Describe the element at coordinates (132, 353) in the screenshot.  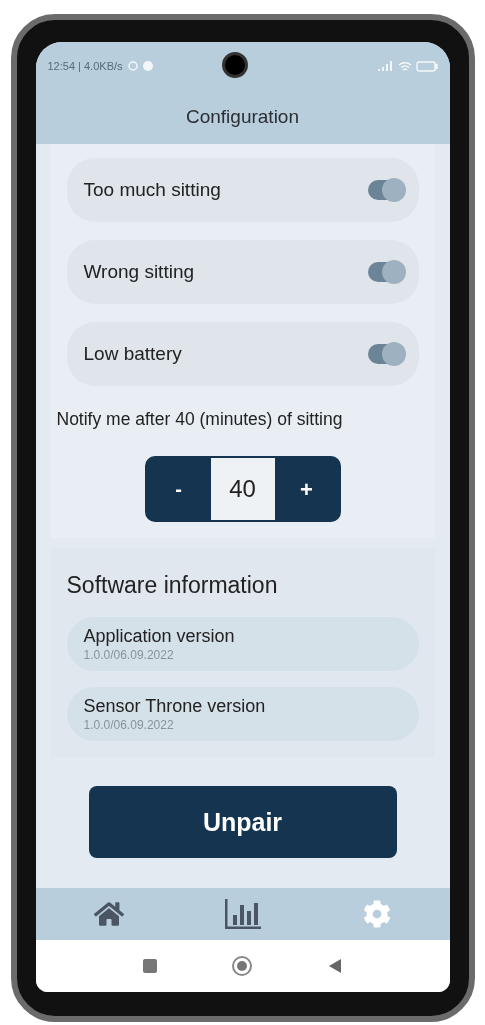
I see `toggle-label: Low battery` at that location.